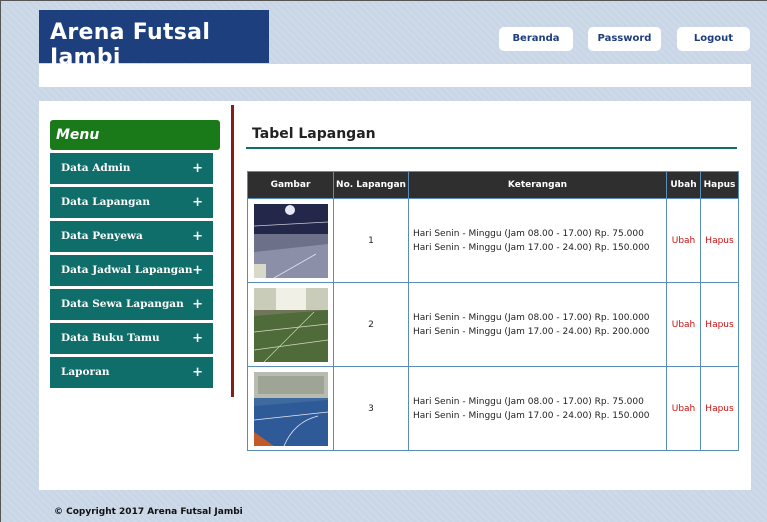  What do you see at coordinates (719, 185) in the screenshot?
I see `col-header-hapus: Hapus` at bounding box center [719, 185].